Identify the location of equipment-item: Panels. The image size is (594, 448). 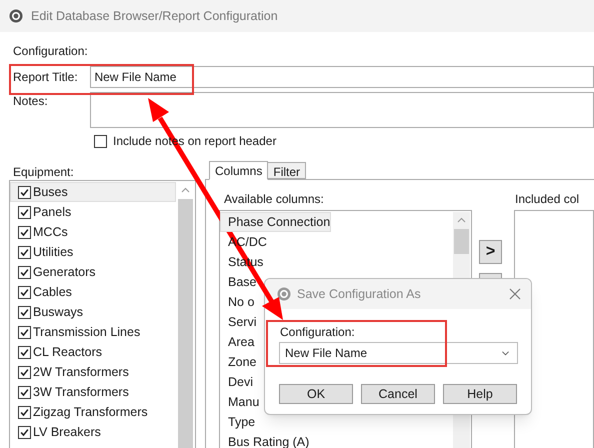
(93, 212).